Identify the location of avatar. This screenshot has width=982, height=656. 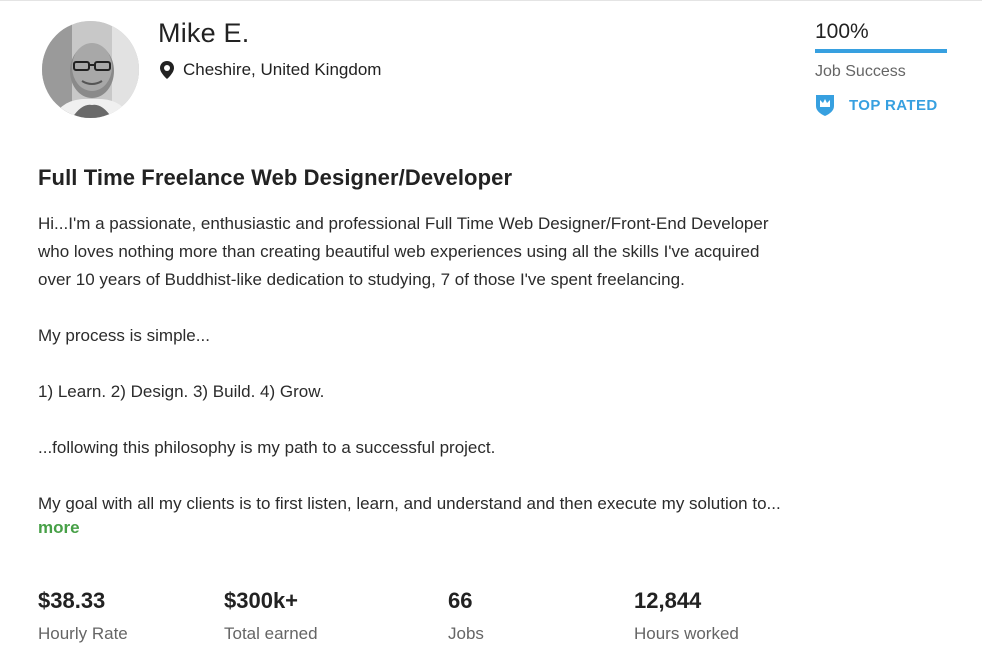
(90, 69).